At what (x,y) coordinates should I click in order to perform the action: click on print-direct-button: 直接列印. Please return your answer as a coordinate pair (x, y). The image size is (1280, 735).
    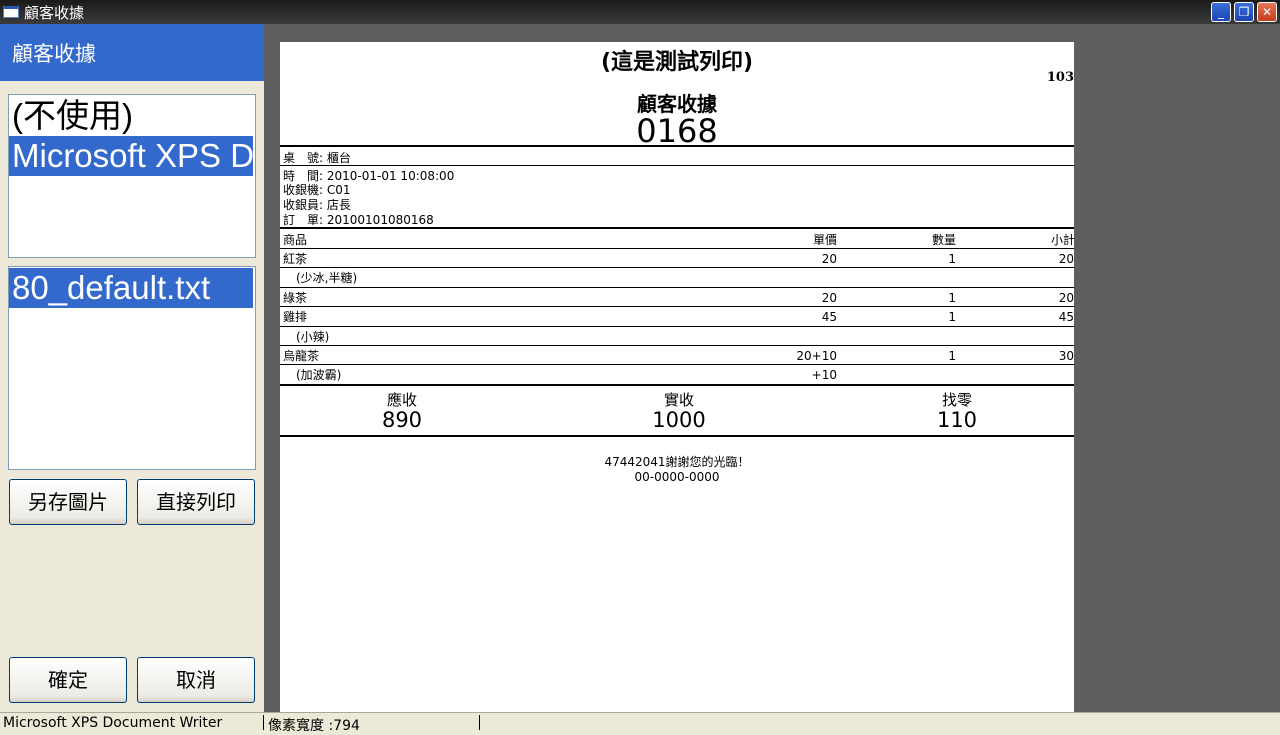
    Looking at the image, I should click on (196, 502).